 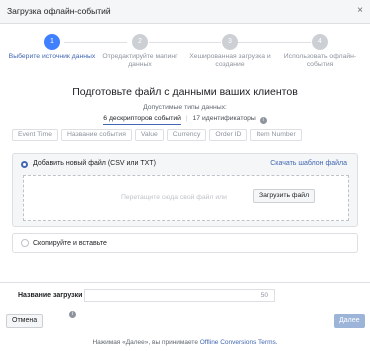 I want to click on step-2: 2 Отредактируйте мапинг данных, so click(x=140, y=51).